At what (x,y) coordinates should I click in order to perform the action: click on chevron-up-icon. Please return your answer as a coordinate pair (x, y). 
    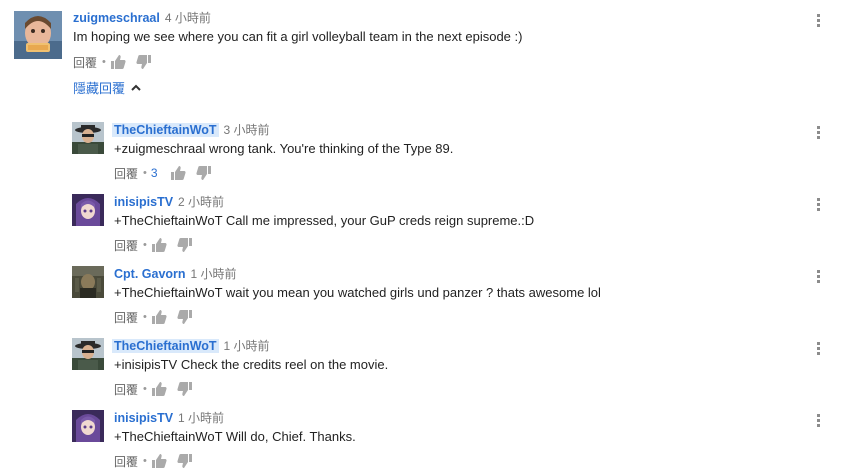
    Looking at the image, I should click on (136, 87).